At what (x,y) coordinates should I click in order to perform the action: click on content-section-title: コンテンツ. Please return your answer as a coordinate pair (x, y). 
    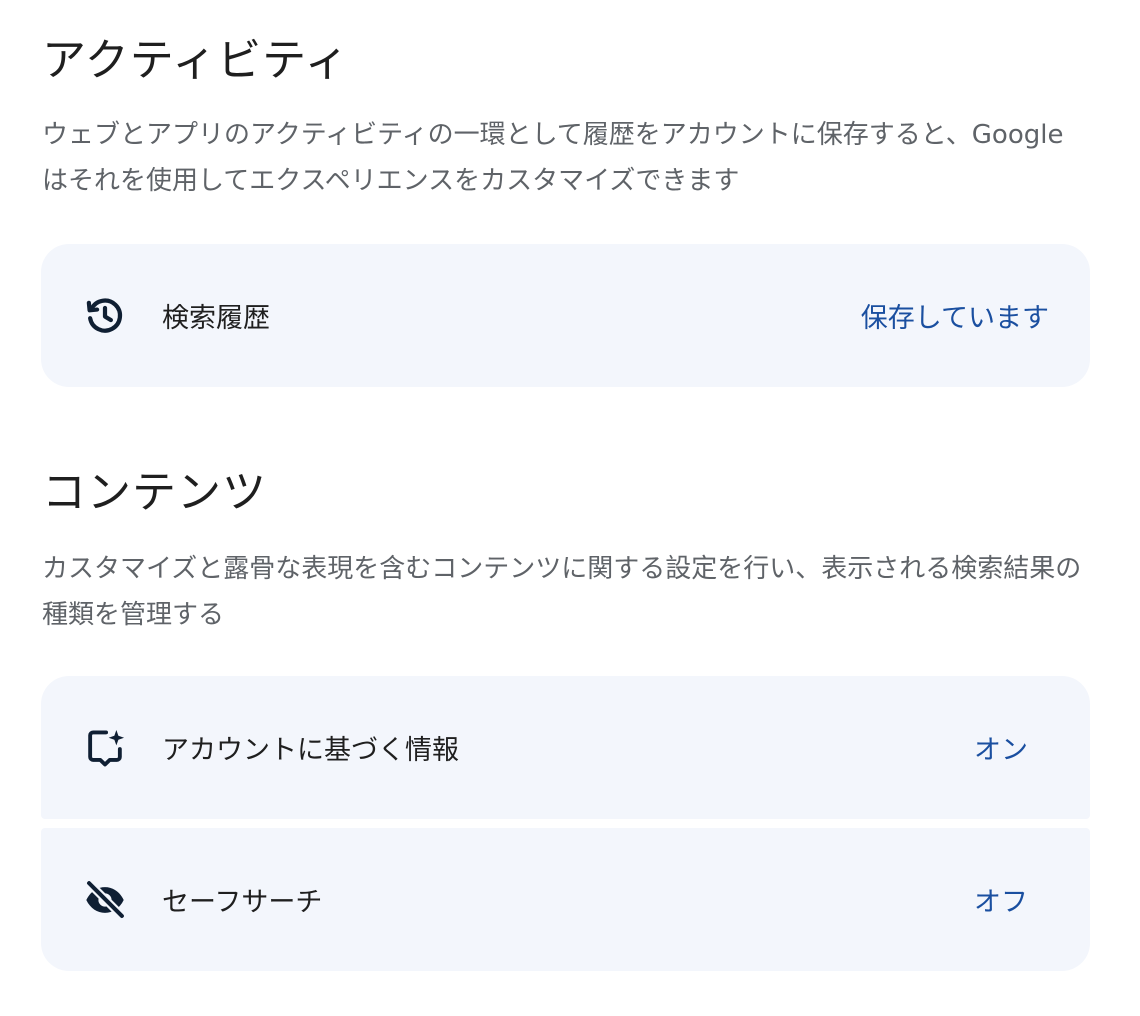
    Looking at the image, I should click on (154, 492).